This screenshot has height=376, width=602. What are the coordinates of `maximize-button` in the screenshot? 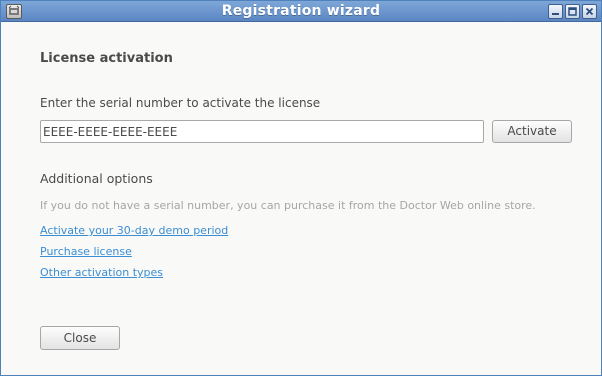 It's located at (572, 11).